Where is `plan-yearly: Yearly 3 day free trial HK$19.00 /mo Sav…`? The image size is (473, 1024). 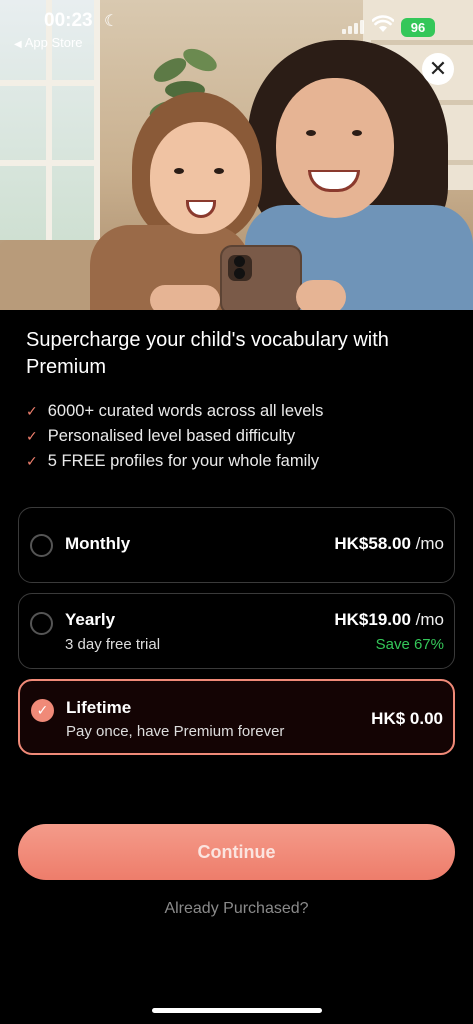
plan-yearly: Yearly 3 day free trial HK$19.00 /mo Sav… is located at coordinates (236, 631).